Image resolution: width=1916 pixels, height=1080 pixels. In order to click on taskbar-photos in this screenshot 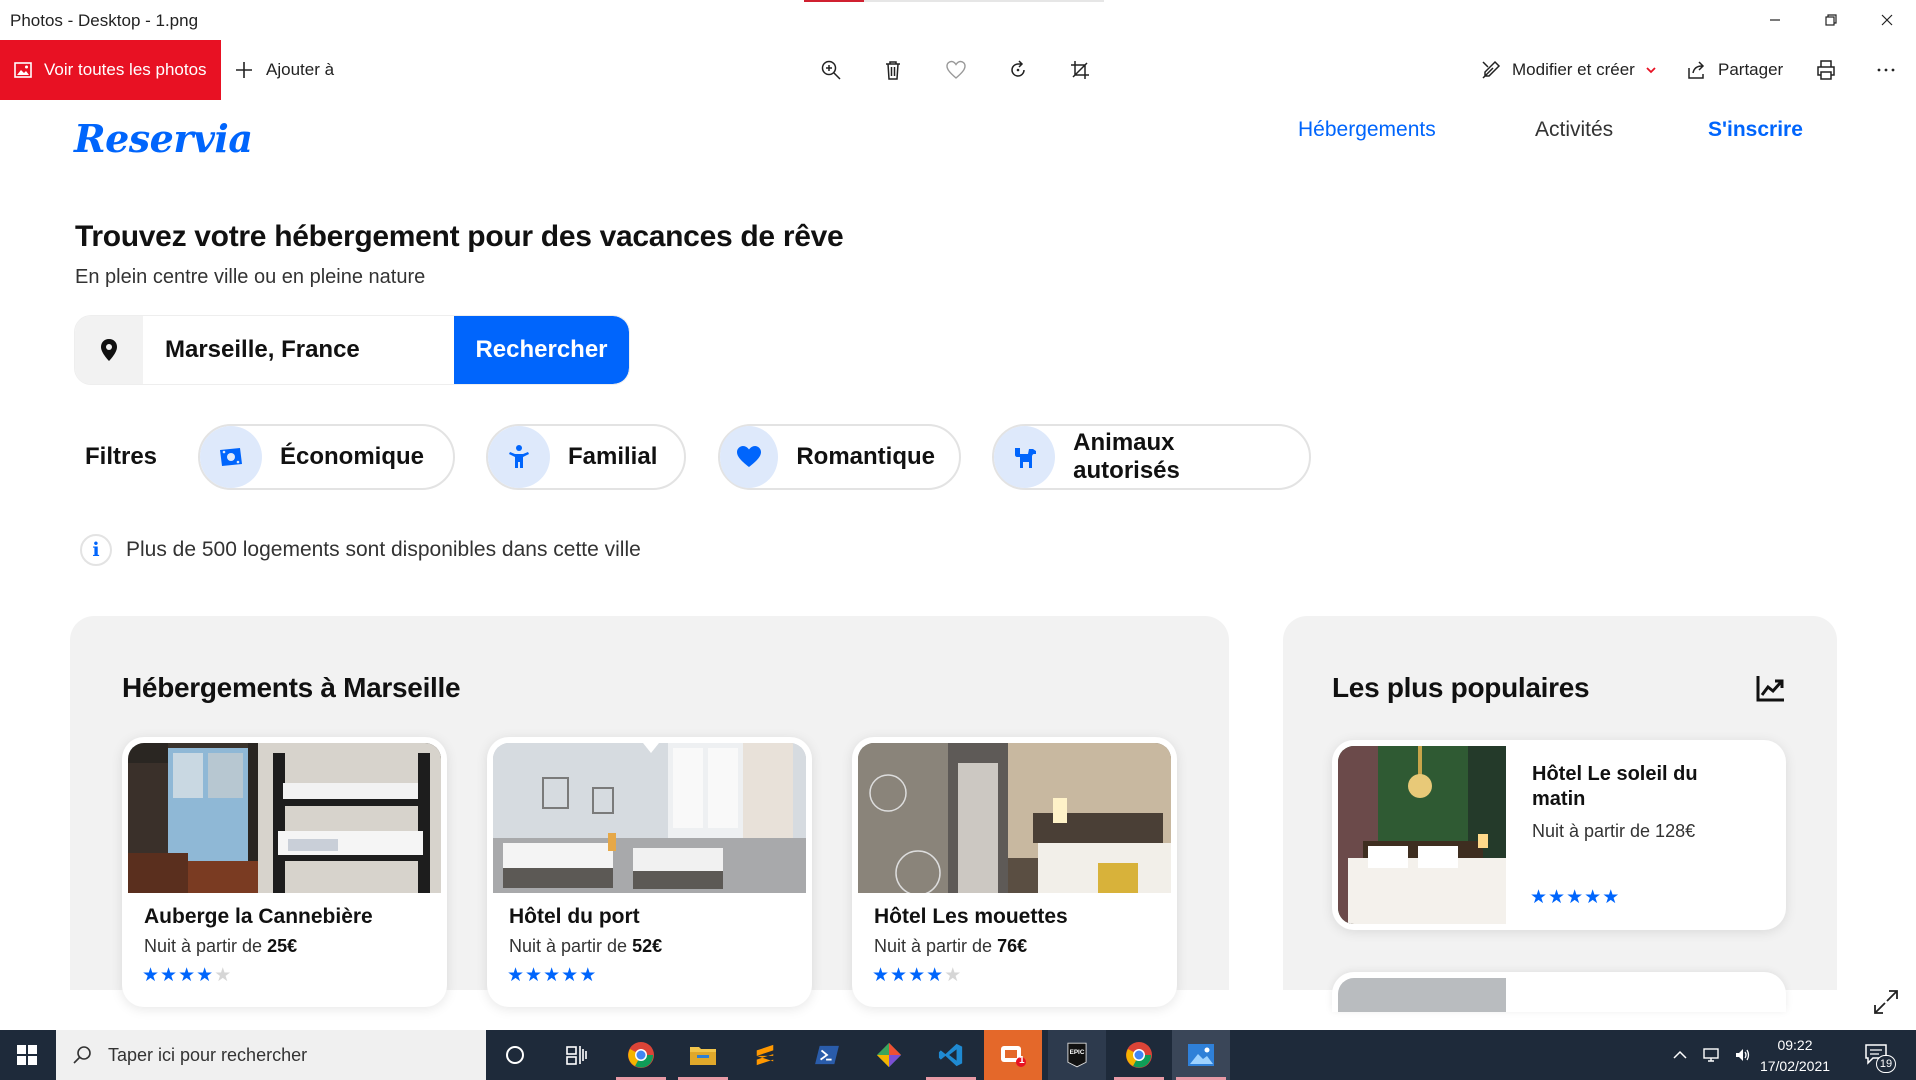, I will do `click(1201, 1055)`.